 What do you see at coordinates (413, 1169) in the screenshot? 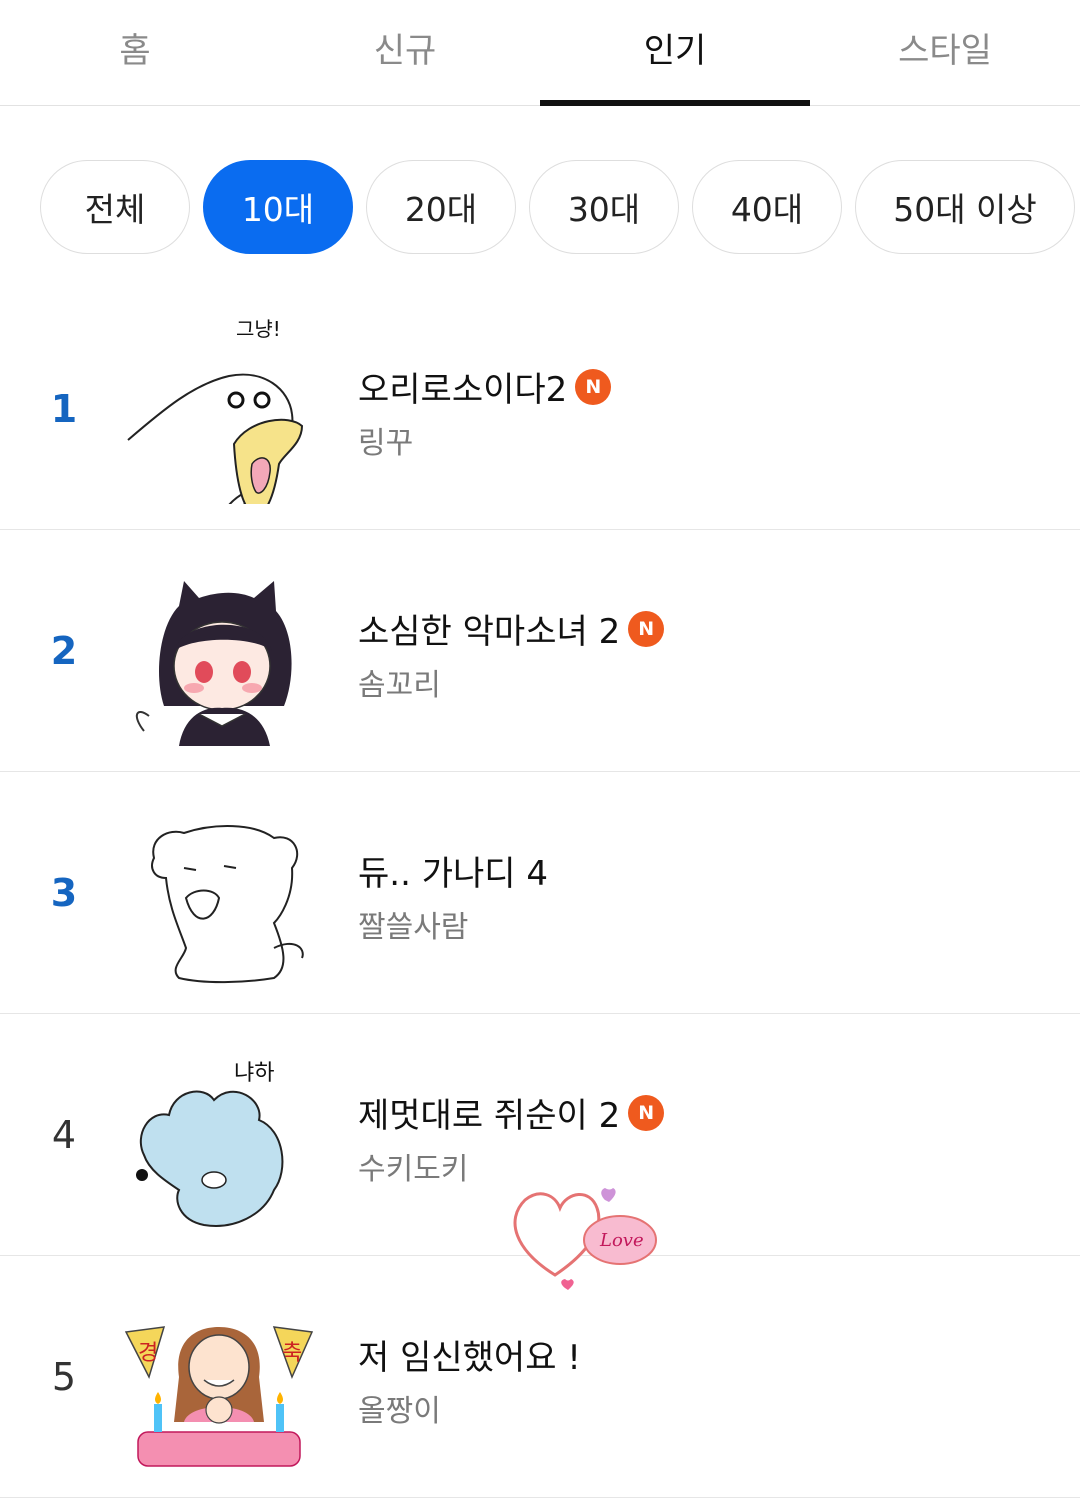
I see `item-author: 수키도키` at bounding box center [413, 1169].